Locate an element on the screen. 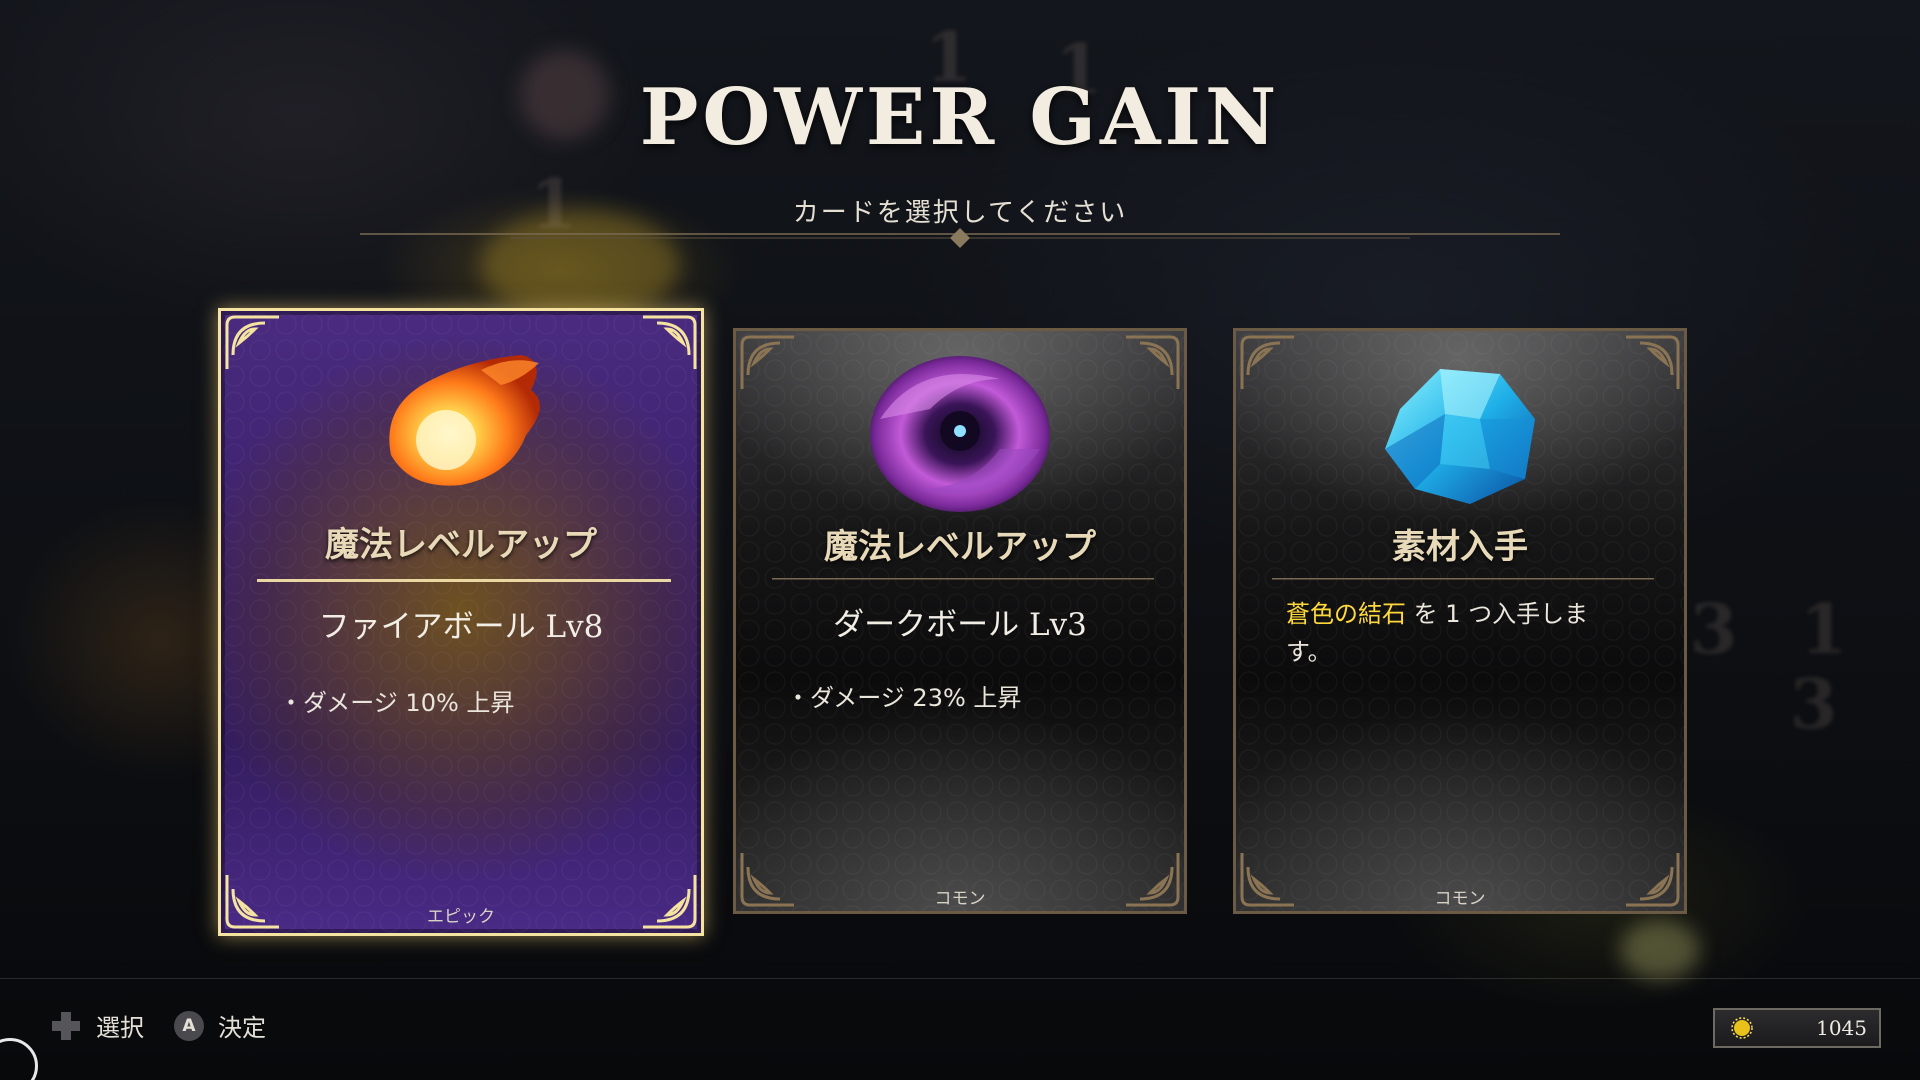  screen-subtitle: カードを選択してください is located at coordinates (960, 213).